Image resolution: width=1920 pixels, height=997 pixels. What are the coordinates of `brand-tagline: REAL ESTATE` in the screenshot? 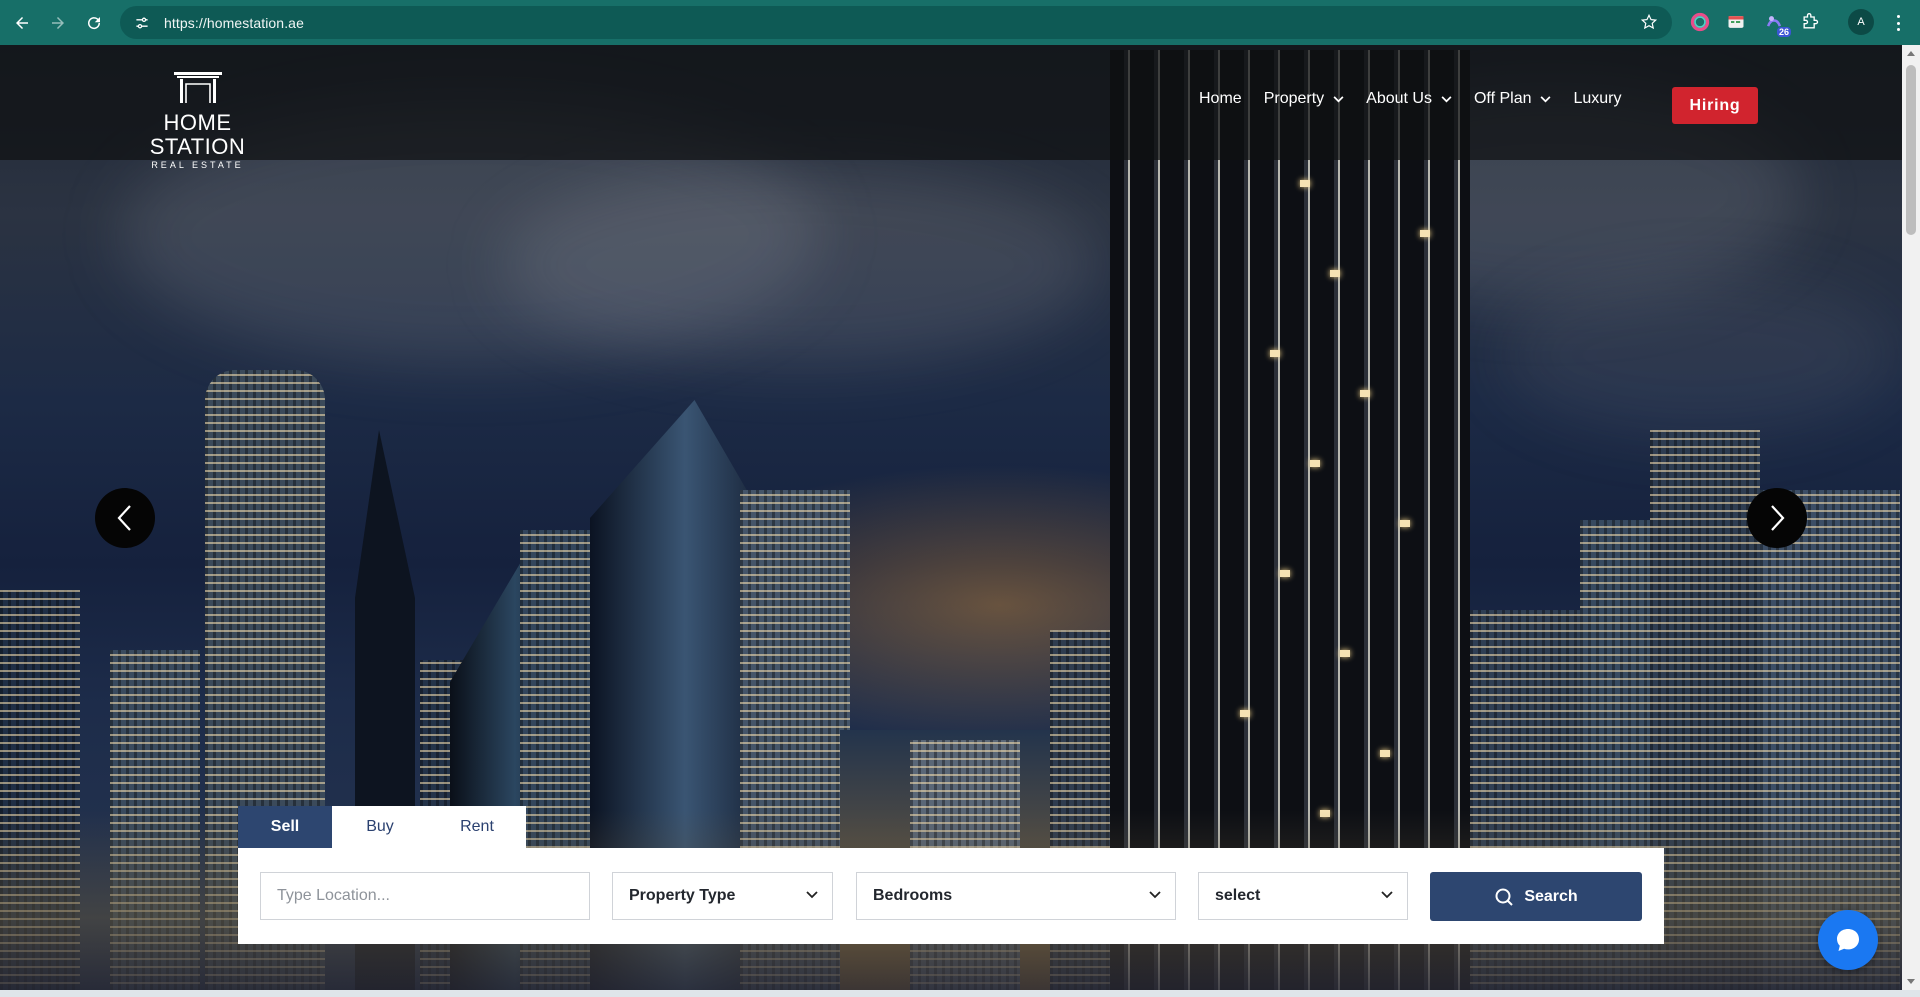 It's located at (197, 165).